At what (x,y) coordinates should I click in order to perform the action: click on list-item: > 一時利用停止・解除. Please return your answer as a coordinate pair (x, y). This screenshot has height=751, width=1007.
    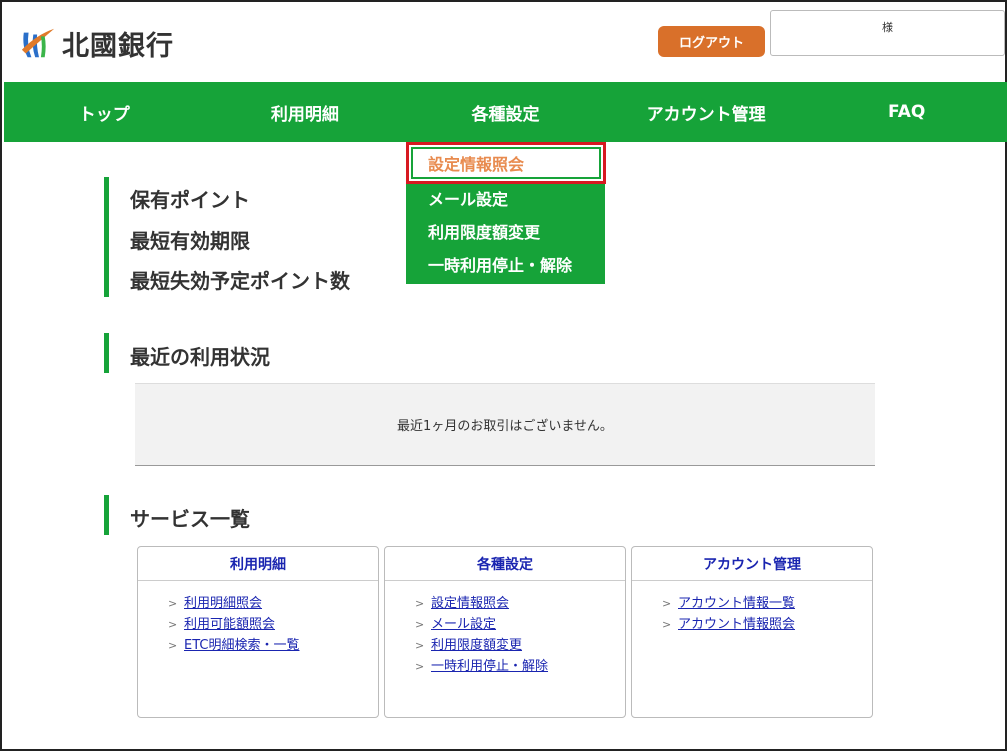
    Looking at the image, I should click on (520, 666).